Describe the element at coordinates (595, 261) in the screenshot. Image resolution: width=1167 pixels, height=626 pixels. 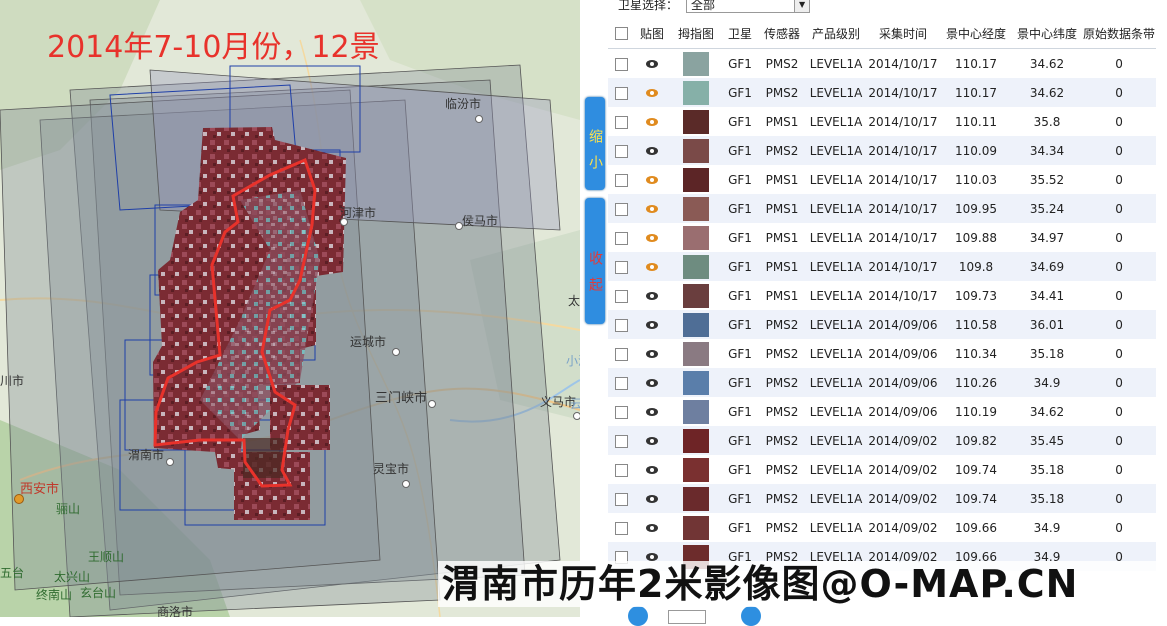
I see `collapse-button: 收起` at that location.